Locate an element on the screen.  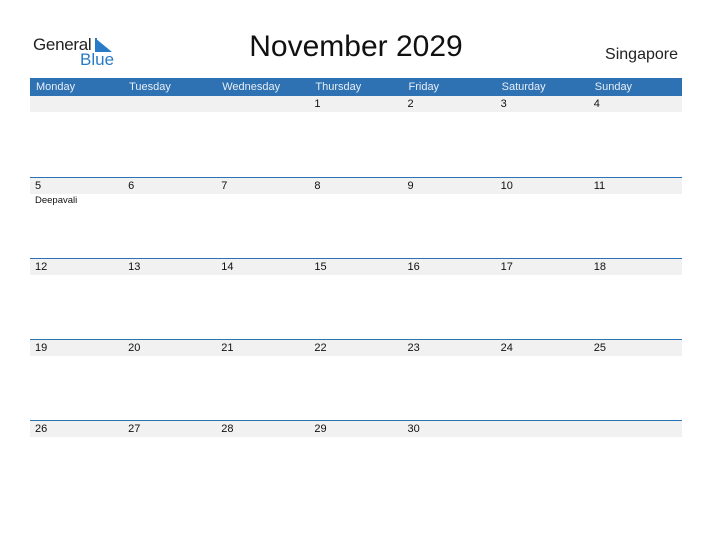
day-number: 21 is located at coordinates (227, 348).